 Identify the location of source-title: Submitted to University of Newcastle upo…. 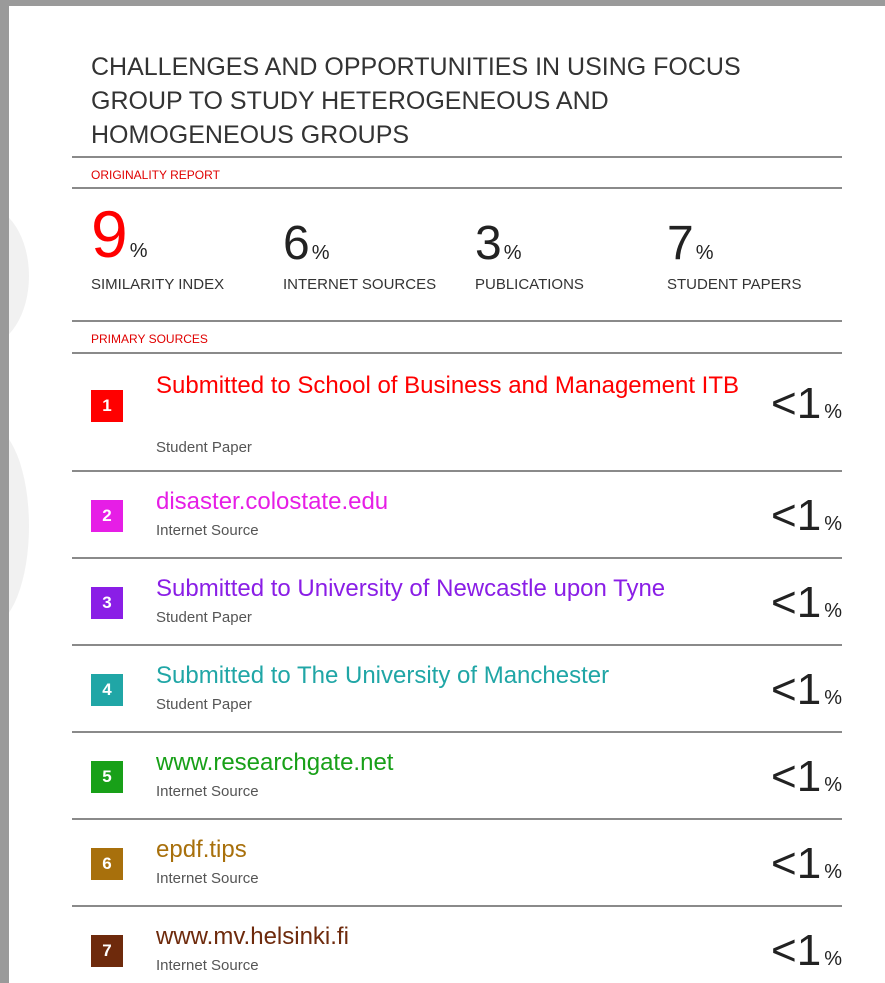
(466, 589).